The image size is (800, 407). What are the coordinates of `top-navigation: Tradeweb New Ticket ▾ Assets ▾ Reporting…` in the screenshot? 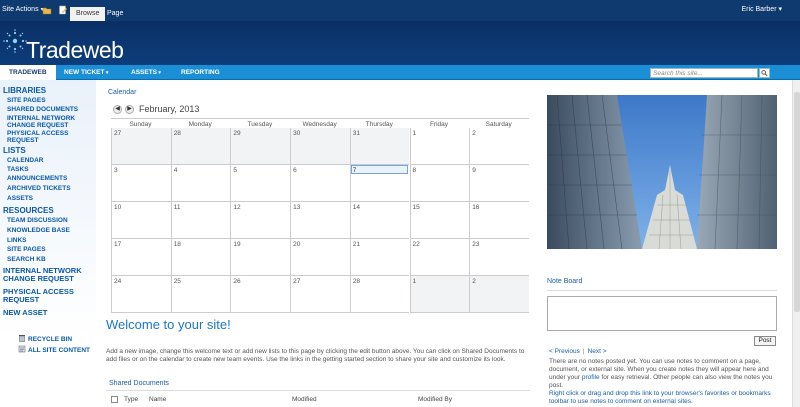 It's located at (400, 72).